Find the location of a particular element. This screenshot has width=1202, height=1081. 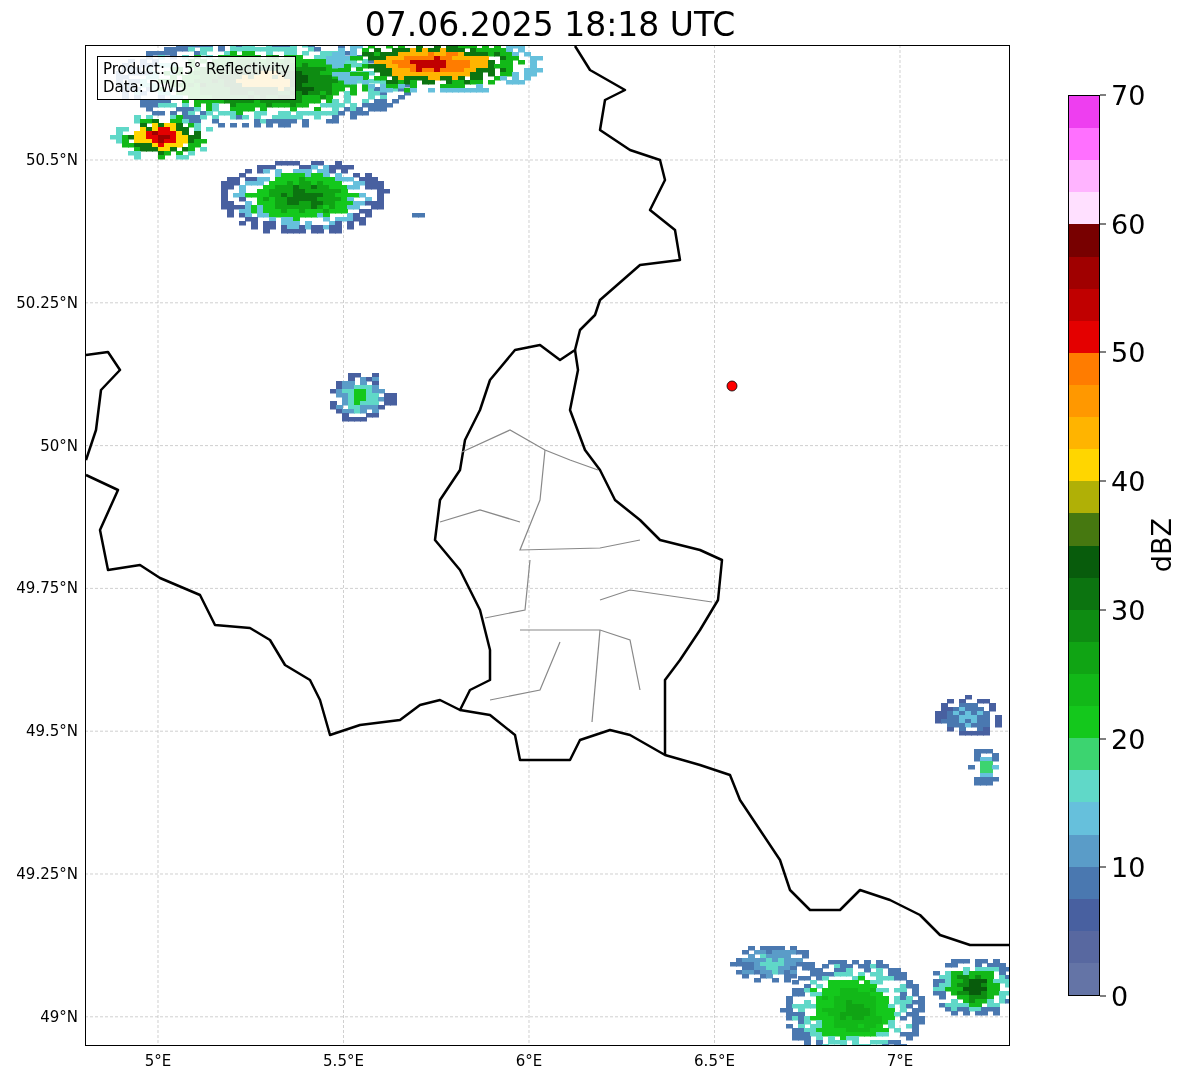

radar-site-marker is located at coordinates (732, 386).